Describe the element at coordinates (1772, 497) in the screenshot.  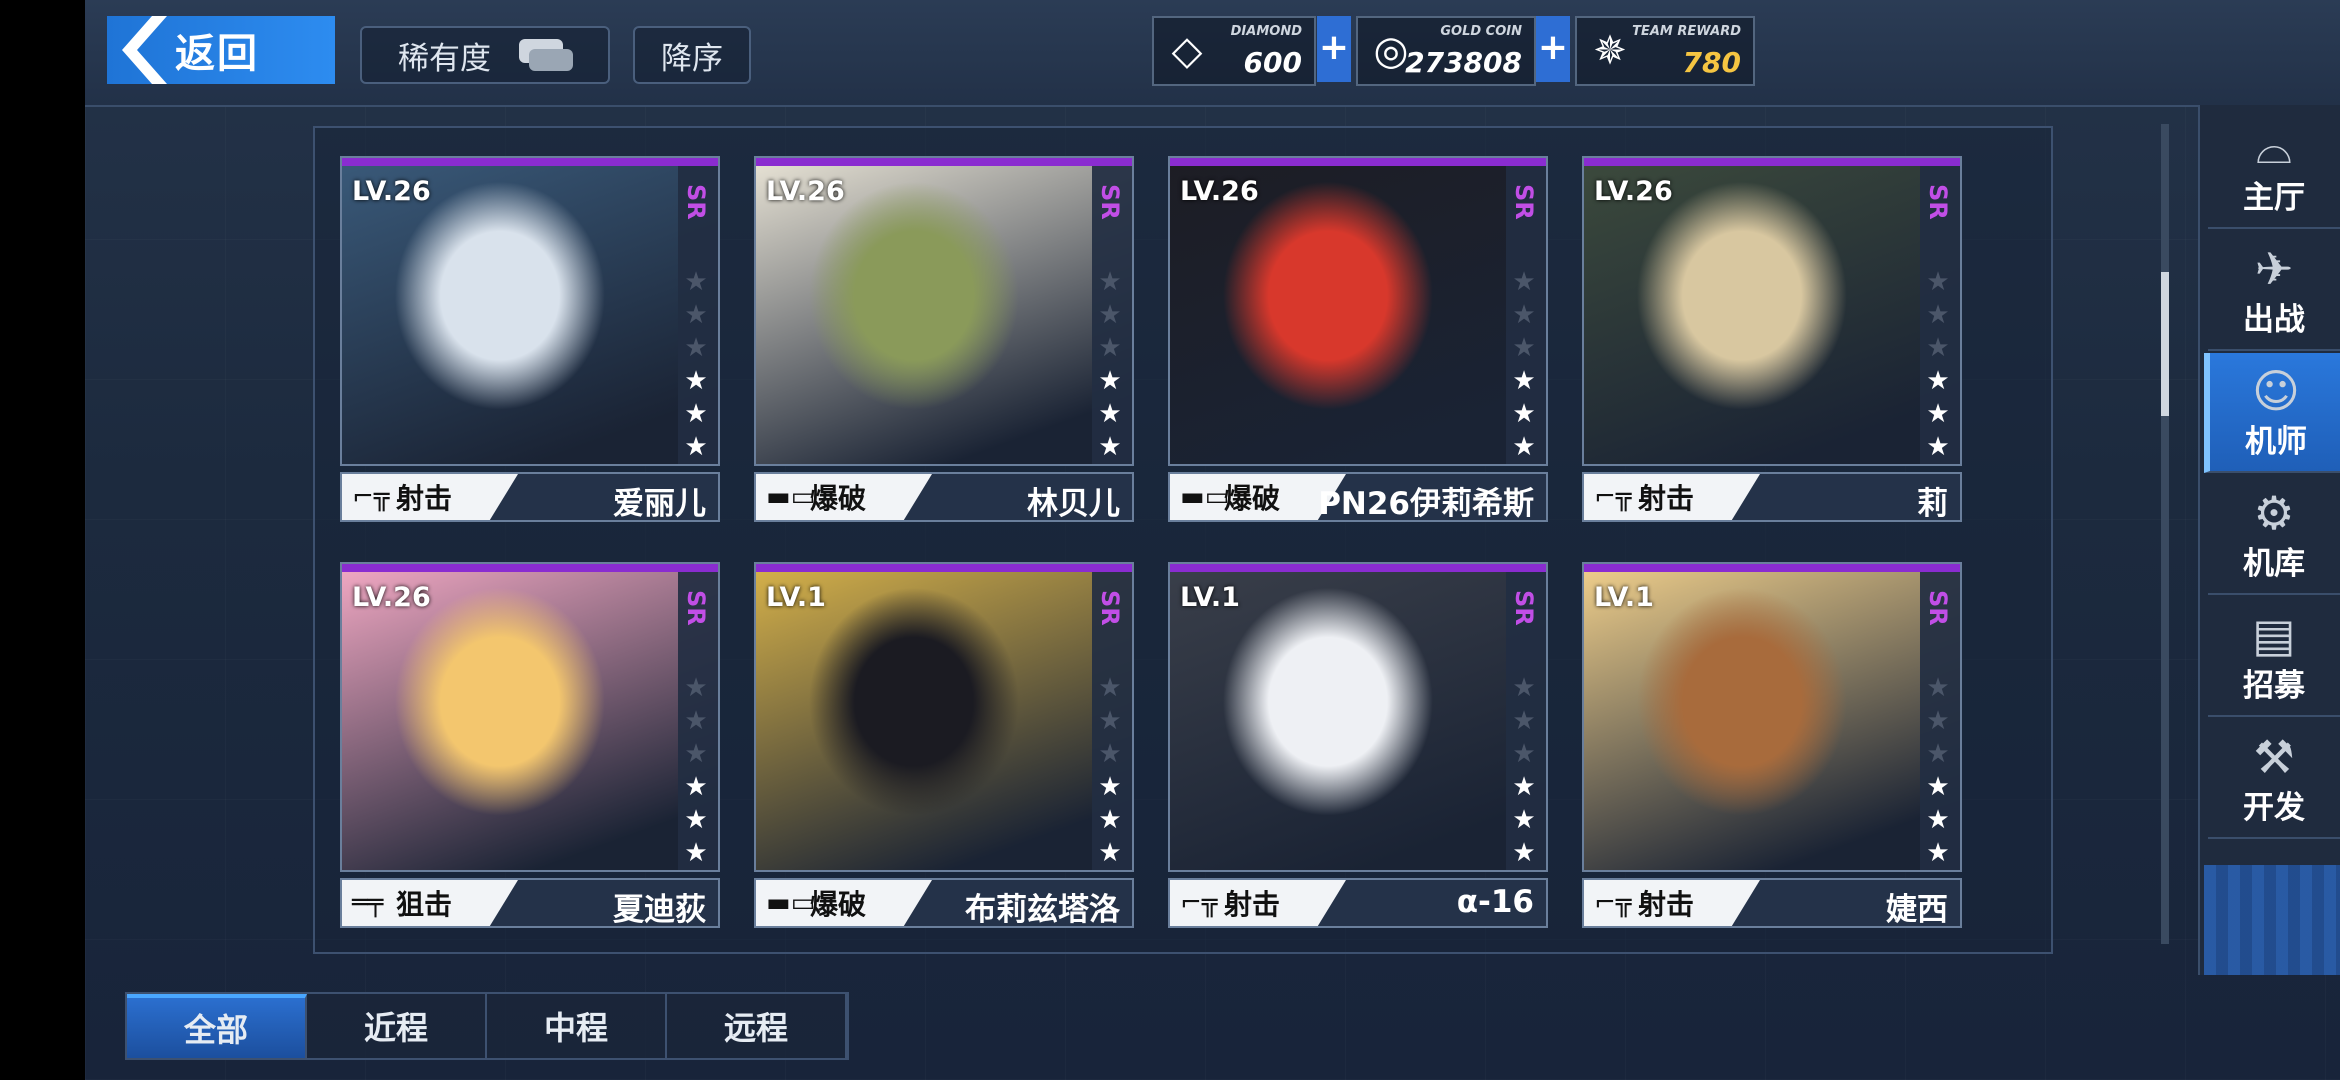
I see `pilot-info-bar: ⌐╦ 射击 莉` at that location.